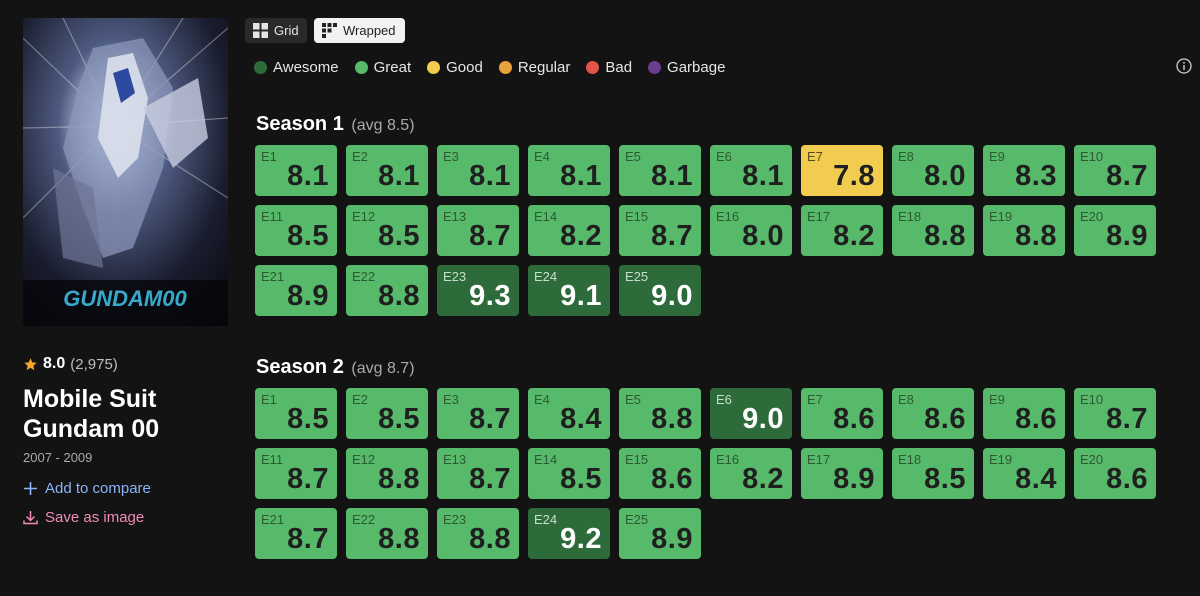  I want to click on episode-score: 8.0, so click(763, 236).